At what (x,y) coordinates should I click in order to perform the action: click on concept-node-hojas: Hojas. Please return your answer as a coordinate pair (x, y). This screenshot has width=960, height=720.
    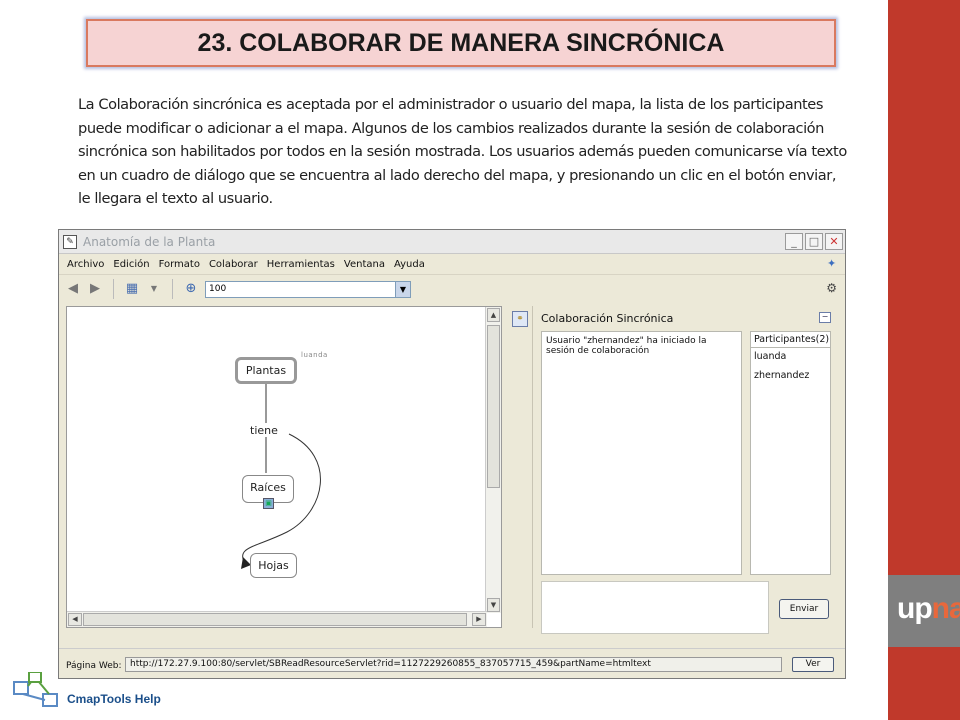
    Looking at the image, I should click on (273, 565).